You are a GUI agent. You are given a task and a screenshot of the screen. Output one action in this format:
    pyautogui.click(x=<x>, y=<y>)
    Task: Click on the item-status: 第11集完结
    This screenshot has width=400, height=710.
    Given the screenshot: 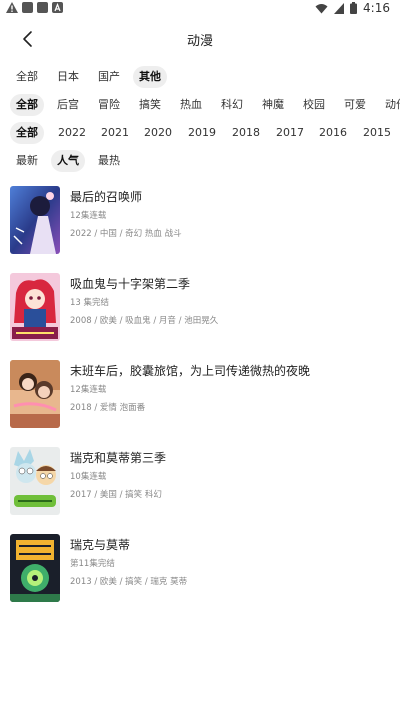 What is the action you would take?
    pyautogui.click(x=92, y=564)
    